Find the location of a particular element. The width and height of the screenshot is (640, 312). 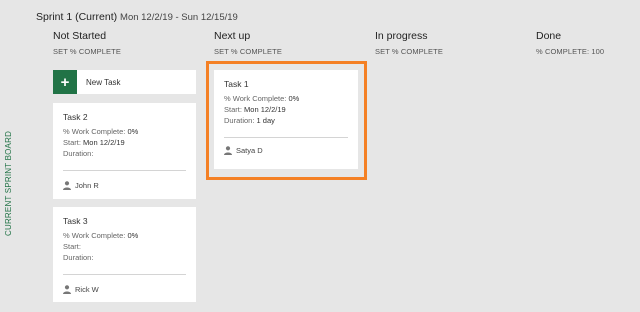

column-header-not-started: Not Started SET % COMPLETE is located at coordinates (128, 43).